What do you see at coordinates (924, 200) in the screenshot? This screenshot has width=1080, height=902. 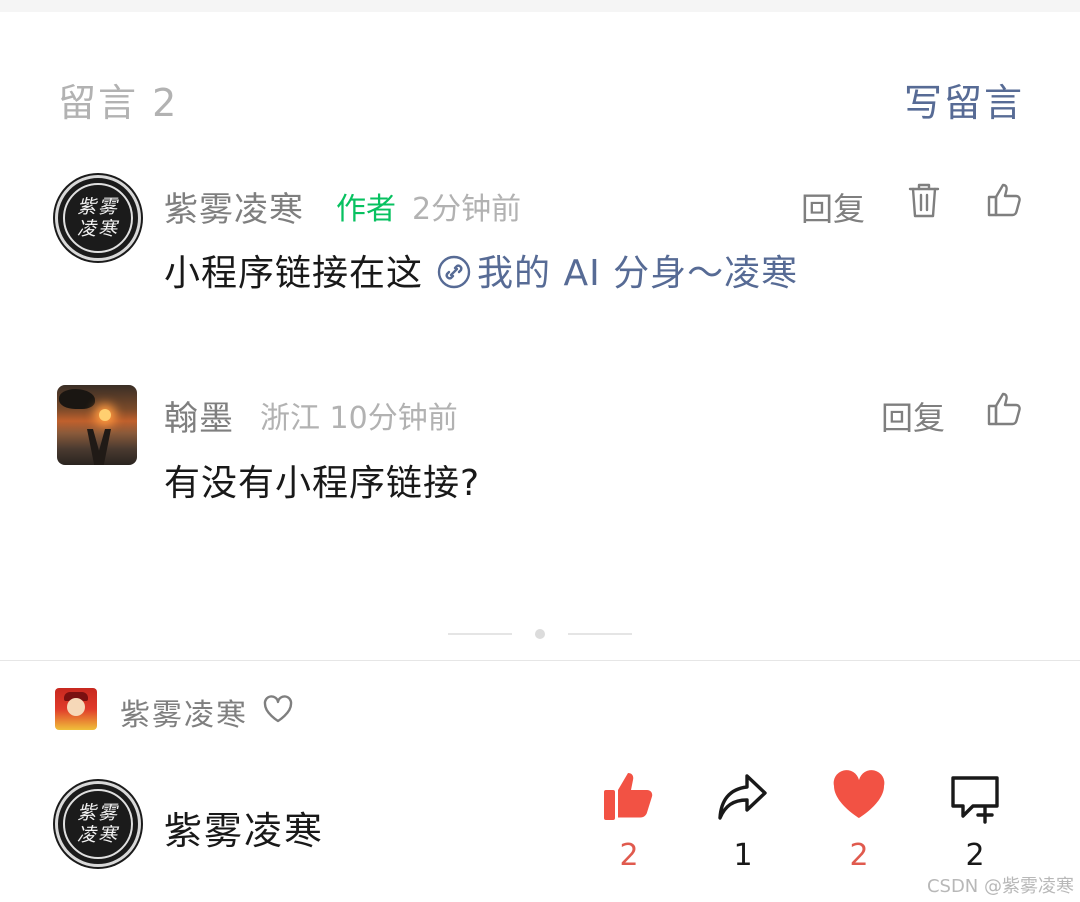 I see `delete-trash-icon` at bounding box center [924, 200].